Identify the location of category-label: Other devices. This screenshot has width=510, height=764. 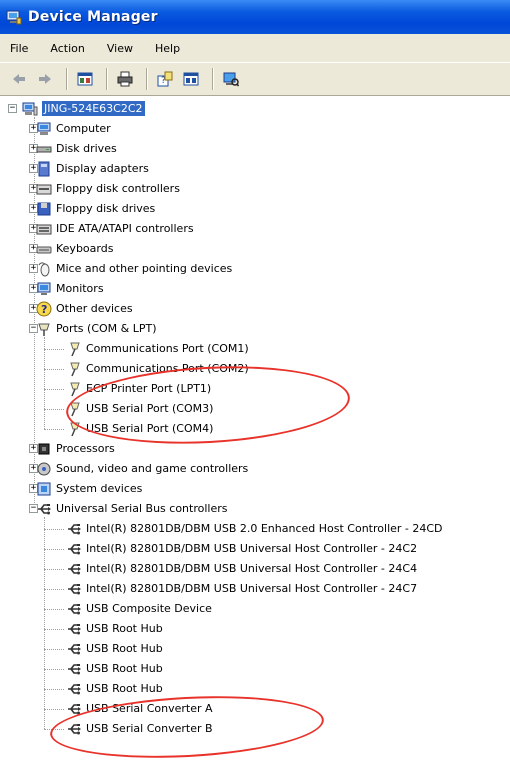
(94, 308).